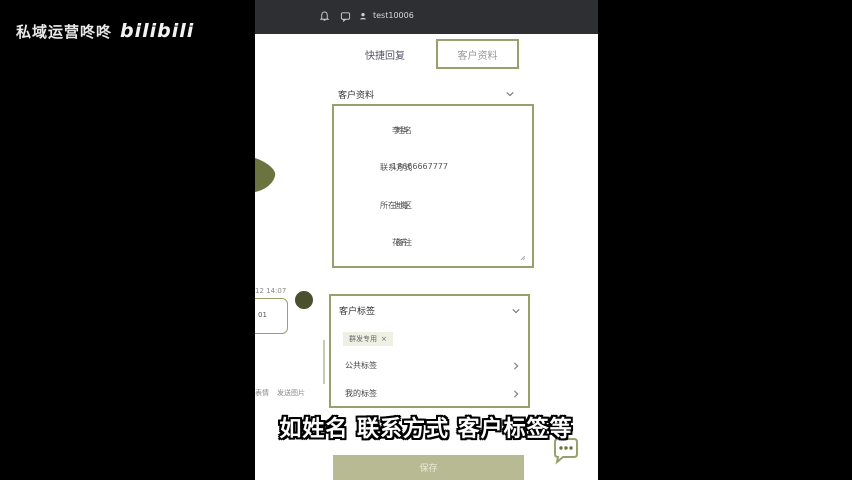 The image size is (852, 480). What do you see at coordinates (434, 206) in the screenshot?
I see `field-region: 所在地区 上海` at bounding box center [434, 206].